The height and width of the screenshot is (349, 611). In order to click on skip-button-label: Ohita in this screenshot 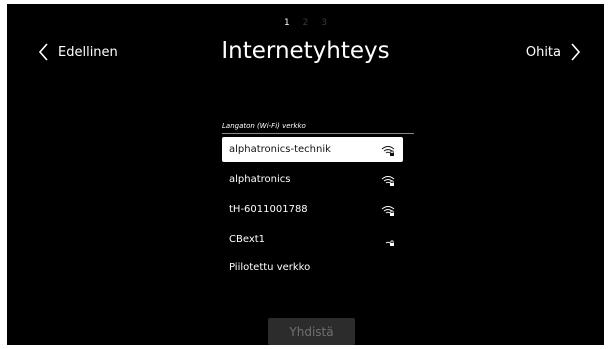, I will do `click(543, 52)`.